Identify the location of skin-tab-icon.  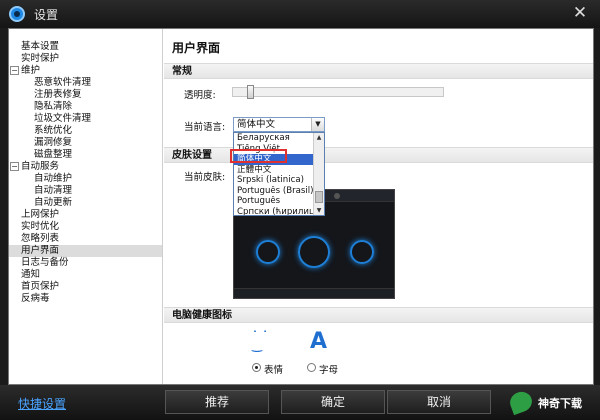
(337, 196).